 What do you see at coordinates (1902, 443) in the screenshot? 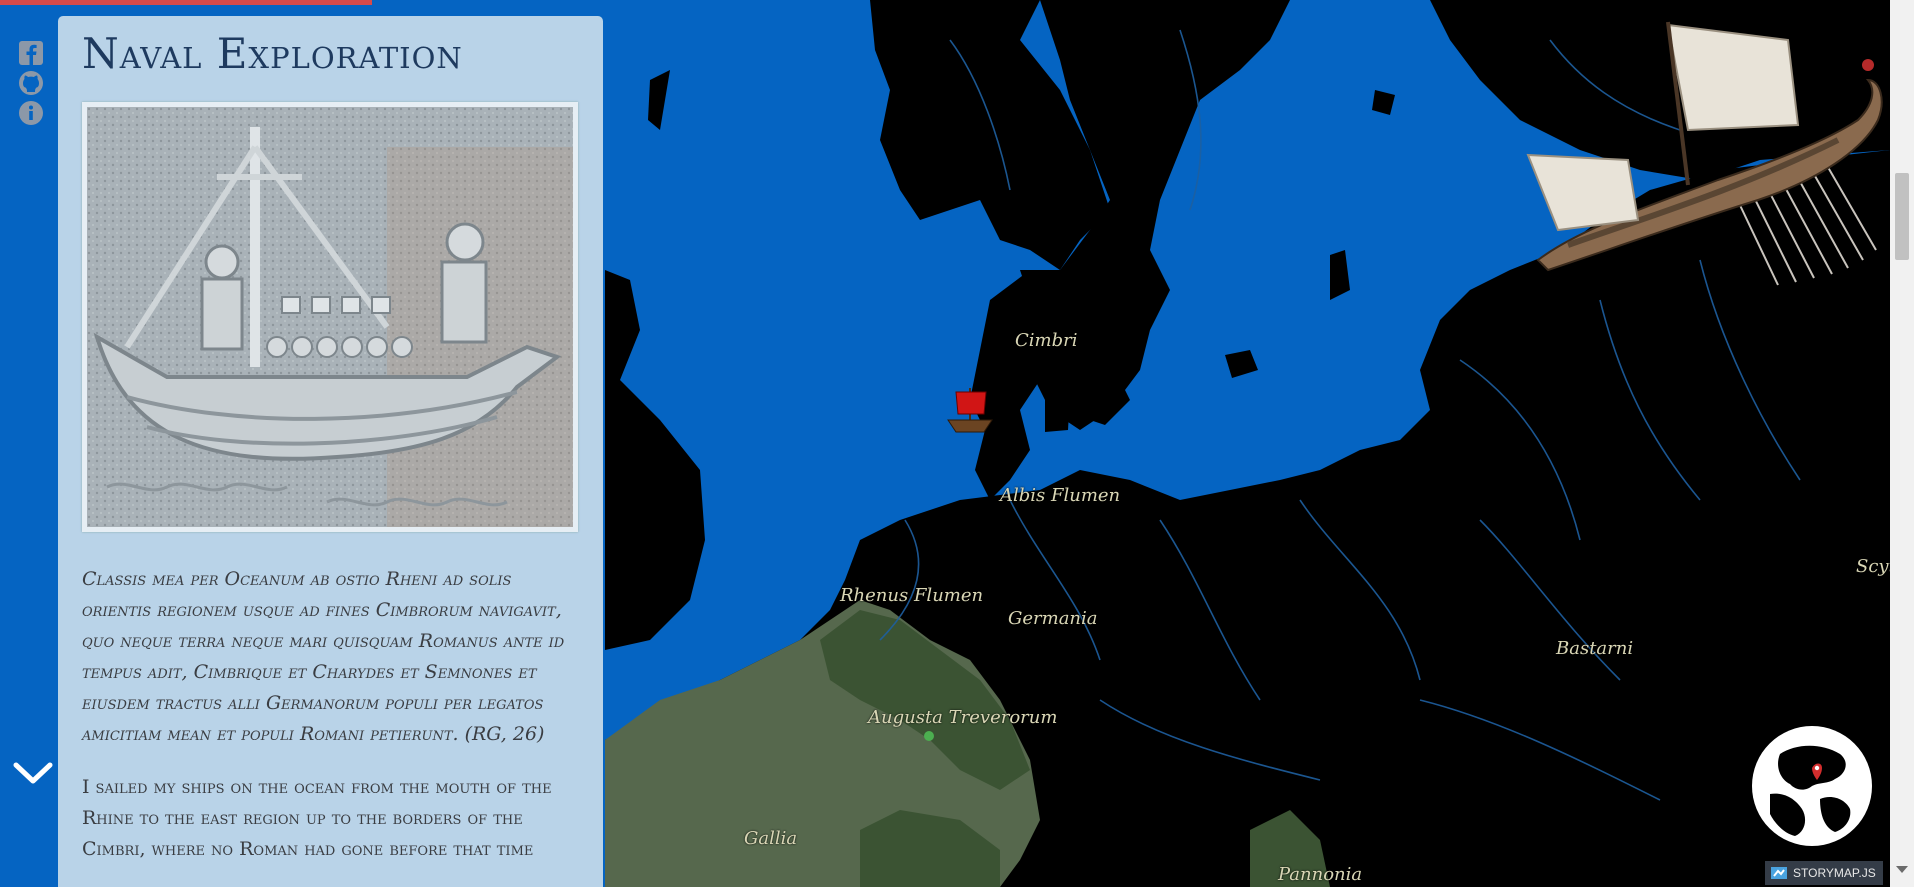
I see `page-scrollbar` at bounding box center [1902, 443].